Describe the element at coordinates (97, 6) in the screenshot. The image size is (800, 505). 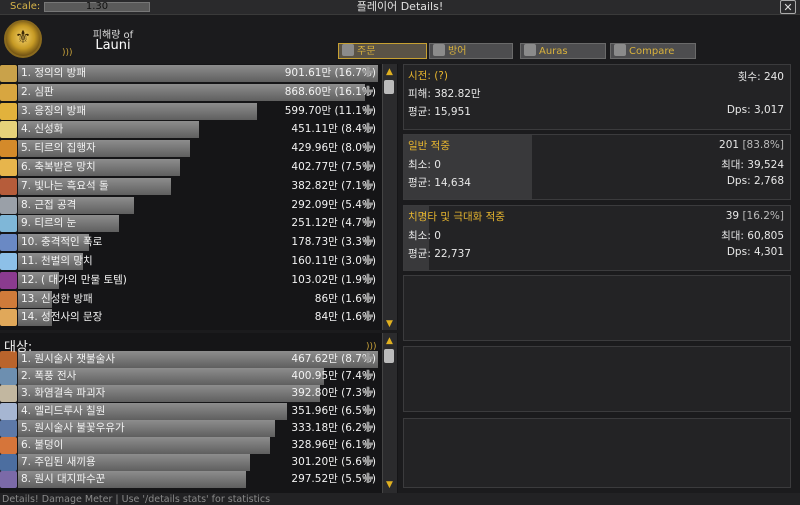
I see `scale-value: 1.30` at that location.